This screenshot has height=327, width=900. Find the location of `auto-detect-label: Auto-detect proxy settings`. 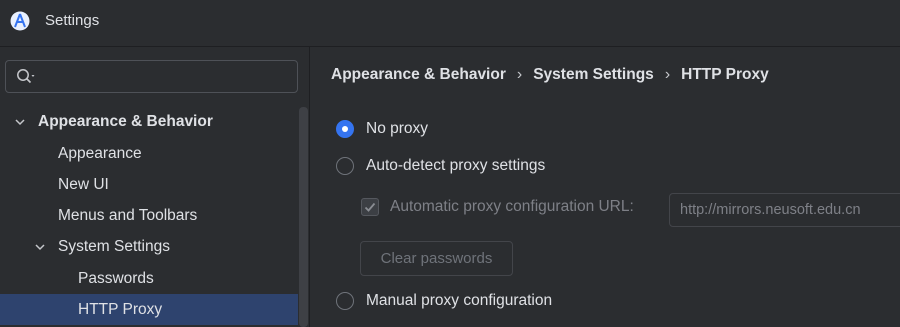

auto-detect-label: Auto-detect proxy settings is located at coordinates (456, 165).